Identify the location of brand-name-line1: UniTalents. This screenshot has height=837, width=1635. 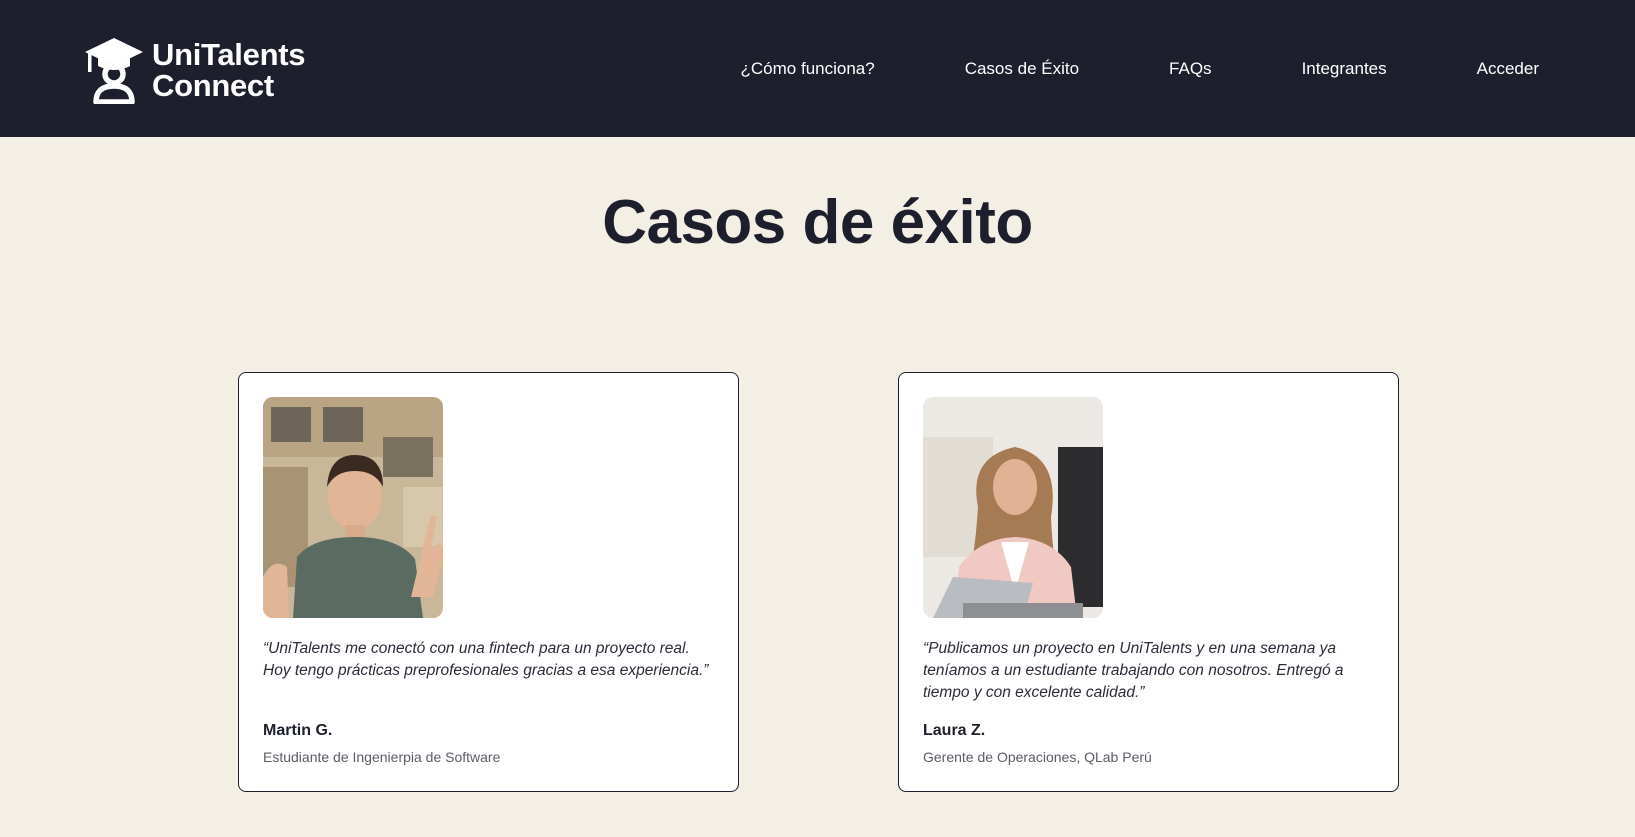
(229, 54).